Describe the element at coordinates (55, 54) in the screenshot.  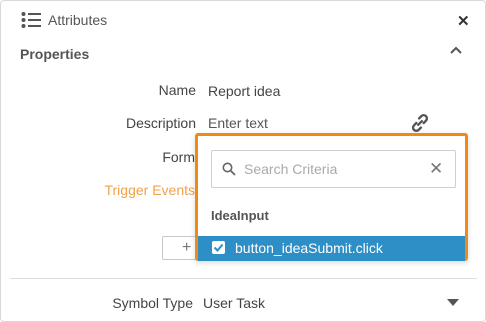
I see `properties-section-title: Properties` at that location.